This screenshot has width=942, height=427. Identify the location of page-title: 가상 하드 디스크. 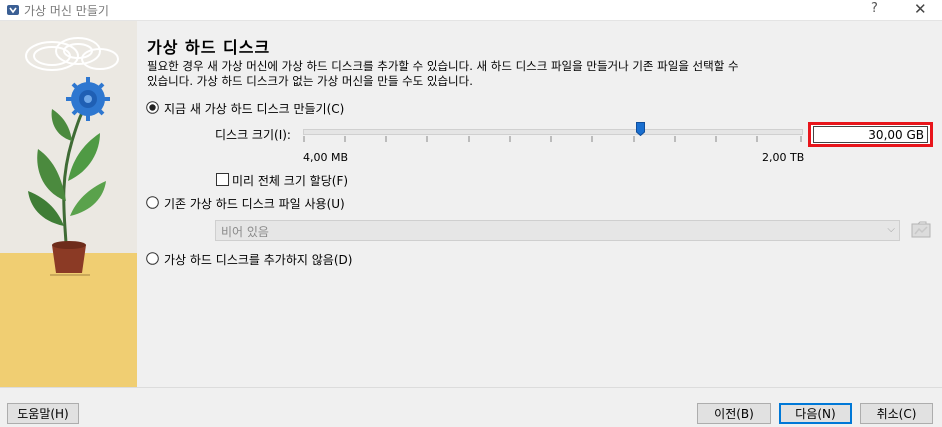
(209, 47).